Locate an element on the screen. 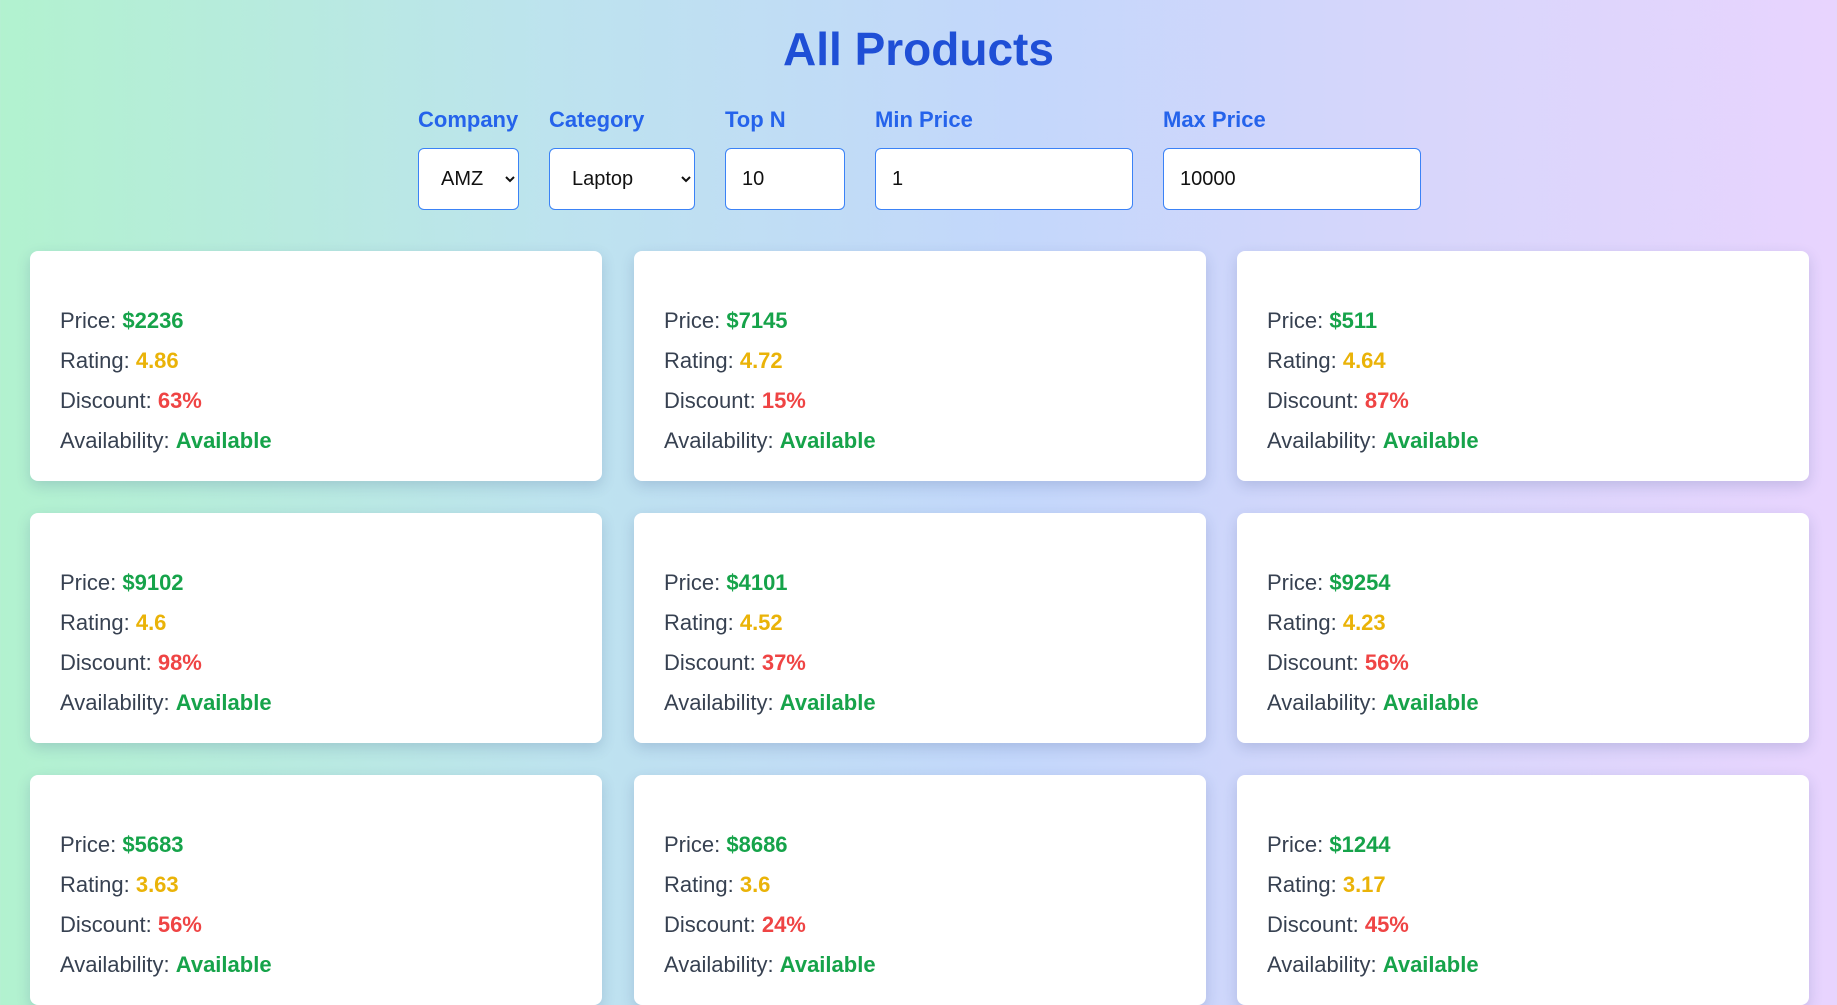 Image resolution: width=1837 pixels, height=1005 pixels. price-value: $9102 is located at coordinates (153, 582).